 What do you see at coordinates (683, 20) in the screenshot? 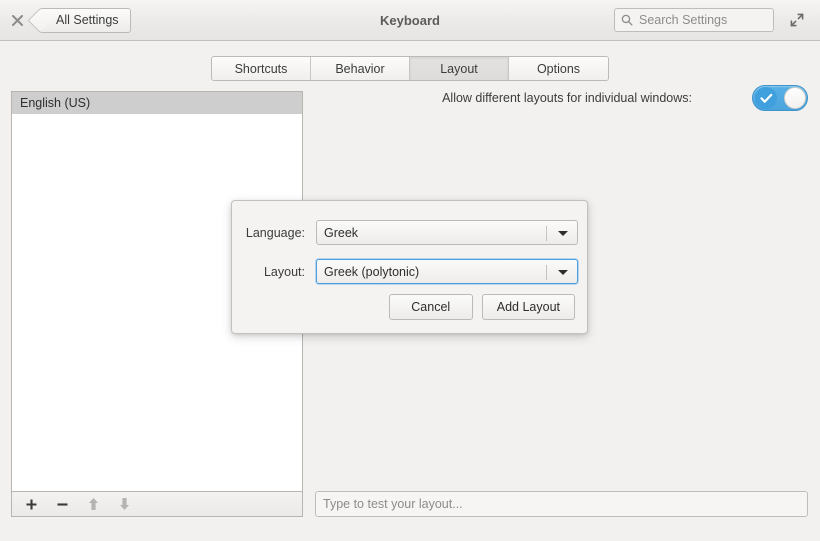
I see `search-placeholder: Search Settings` at bounding box center [683, 20].